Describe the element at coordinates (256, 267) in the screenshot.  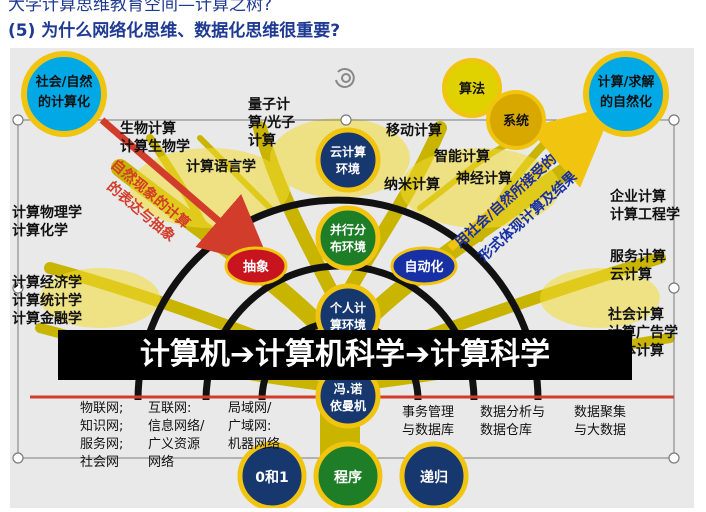
I see `abstraction-node: 抽象` at that location.